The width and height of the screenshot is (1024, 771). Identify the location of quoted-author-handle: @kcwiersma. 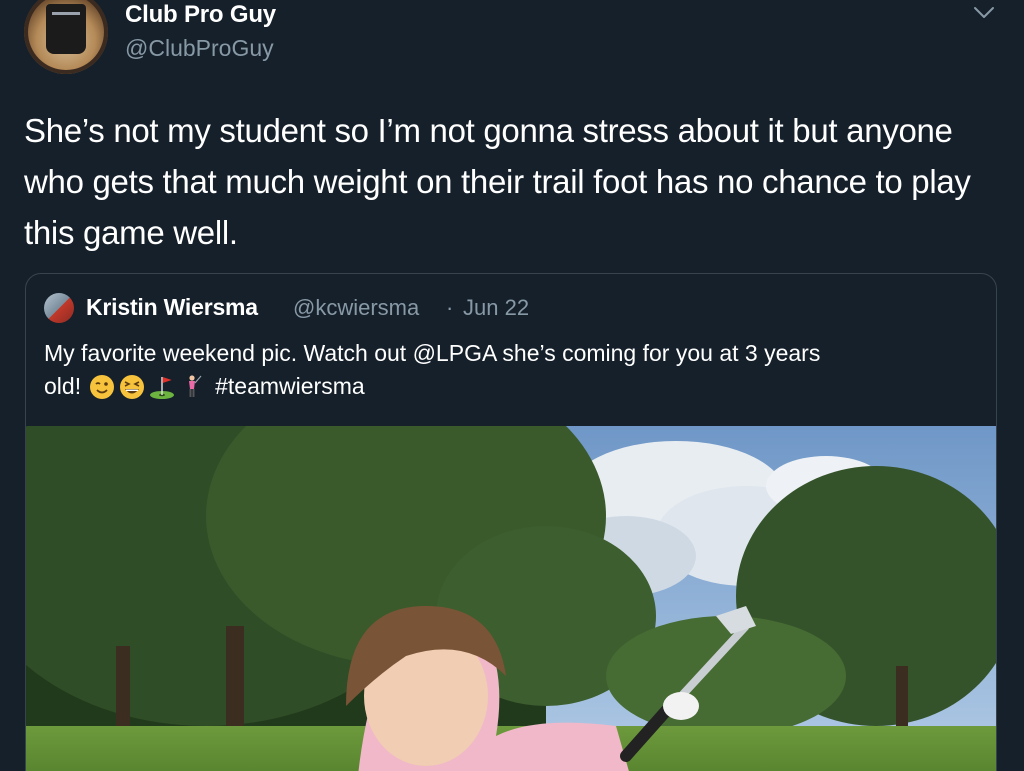
(356, 307).